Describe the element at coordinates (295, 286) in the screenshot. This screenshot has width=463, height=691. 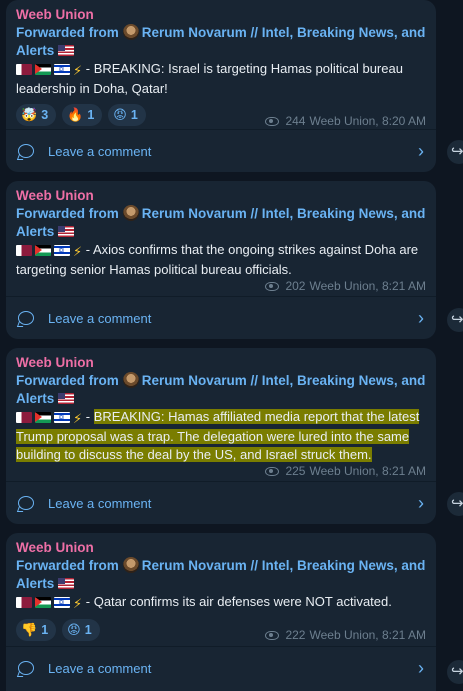
I see `view-count: 202` at that location.